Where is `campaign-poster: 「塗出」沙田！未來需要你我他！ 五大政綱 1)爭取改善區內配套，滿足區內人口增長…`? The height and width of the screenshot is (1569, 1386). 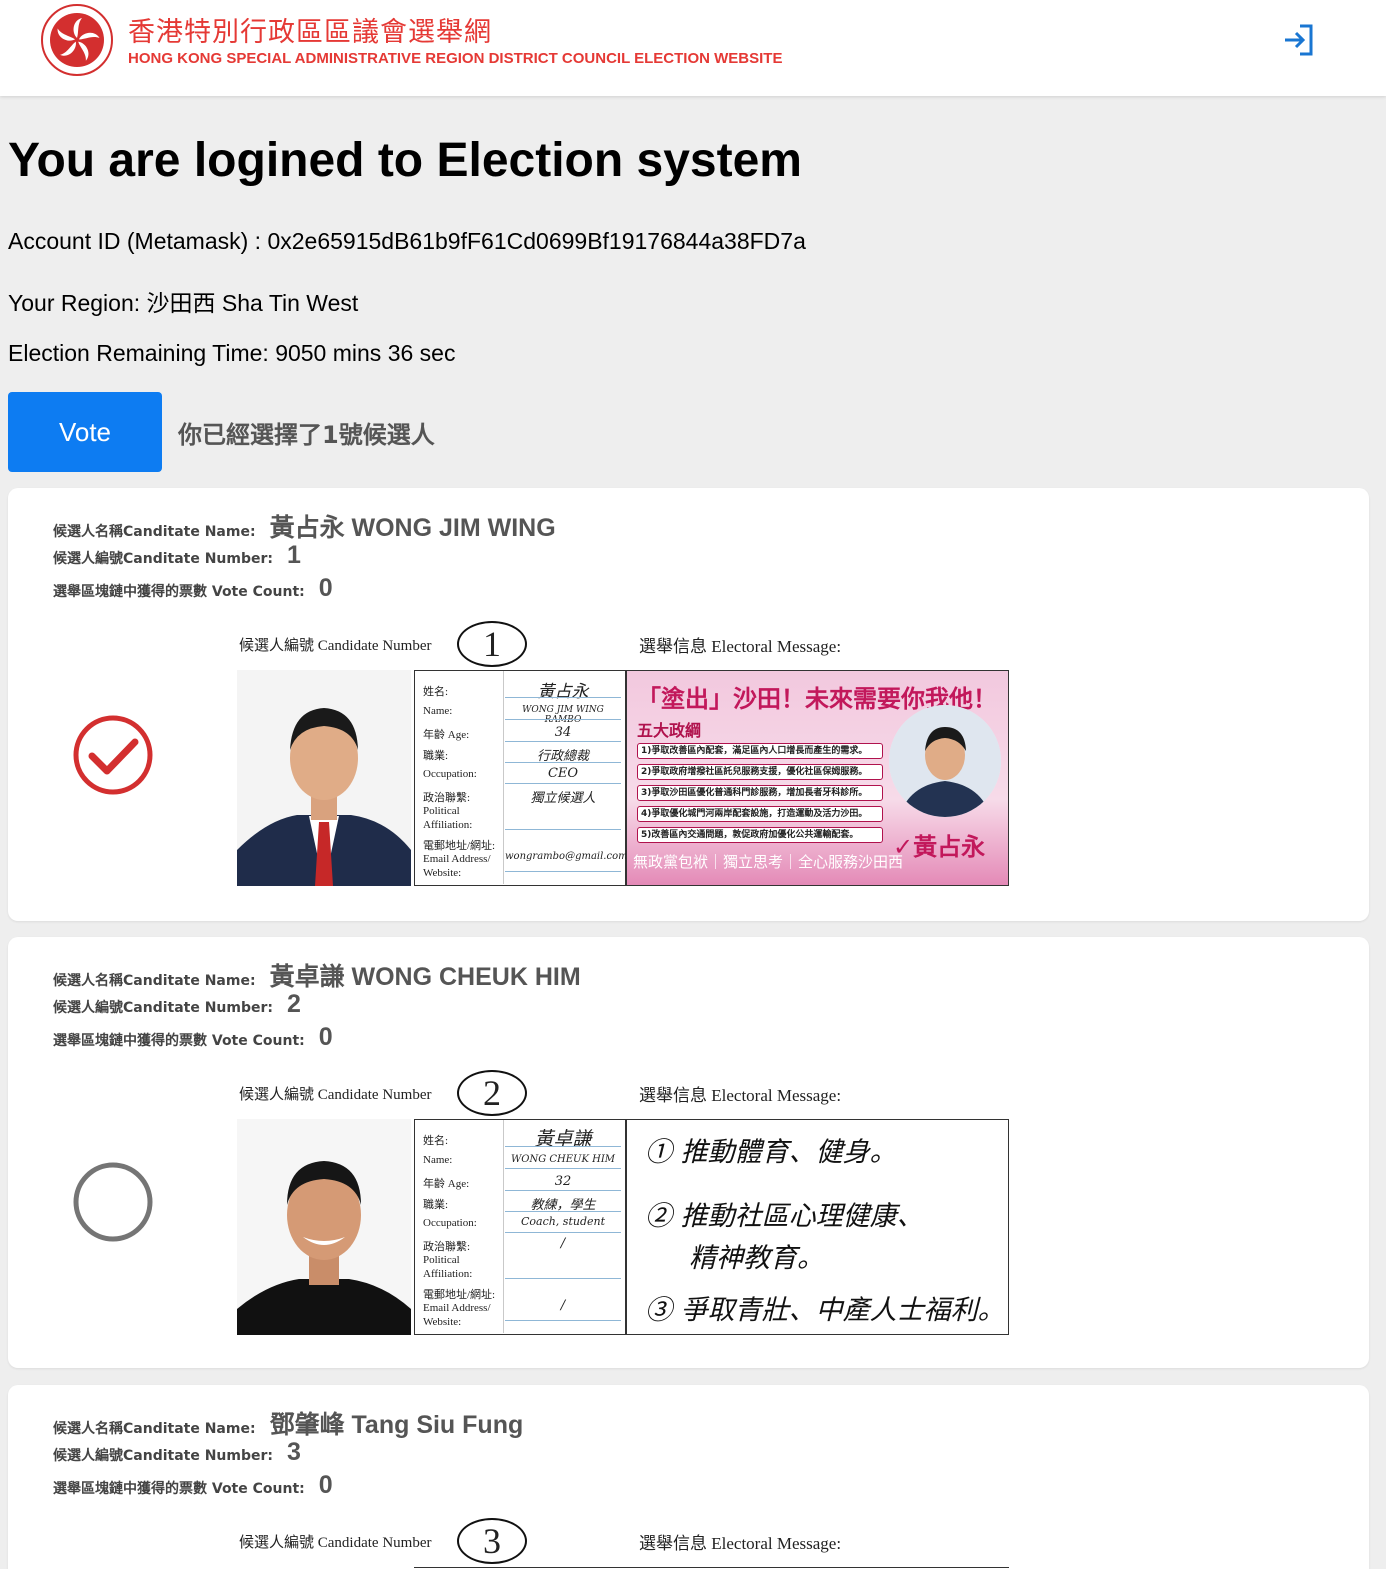 campaign-poster: 「塗出」沙田！未來需要你我他！ 五大政綱 1)爭取改善區內配套，滿足區內人口增長… is located at coordinates (817, 778).